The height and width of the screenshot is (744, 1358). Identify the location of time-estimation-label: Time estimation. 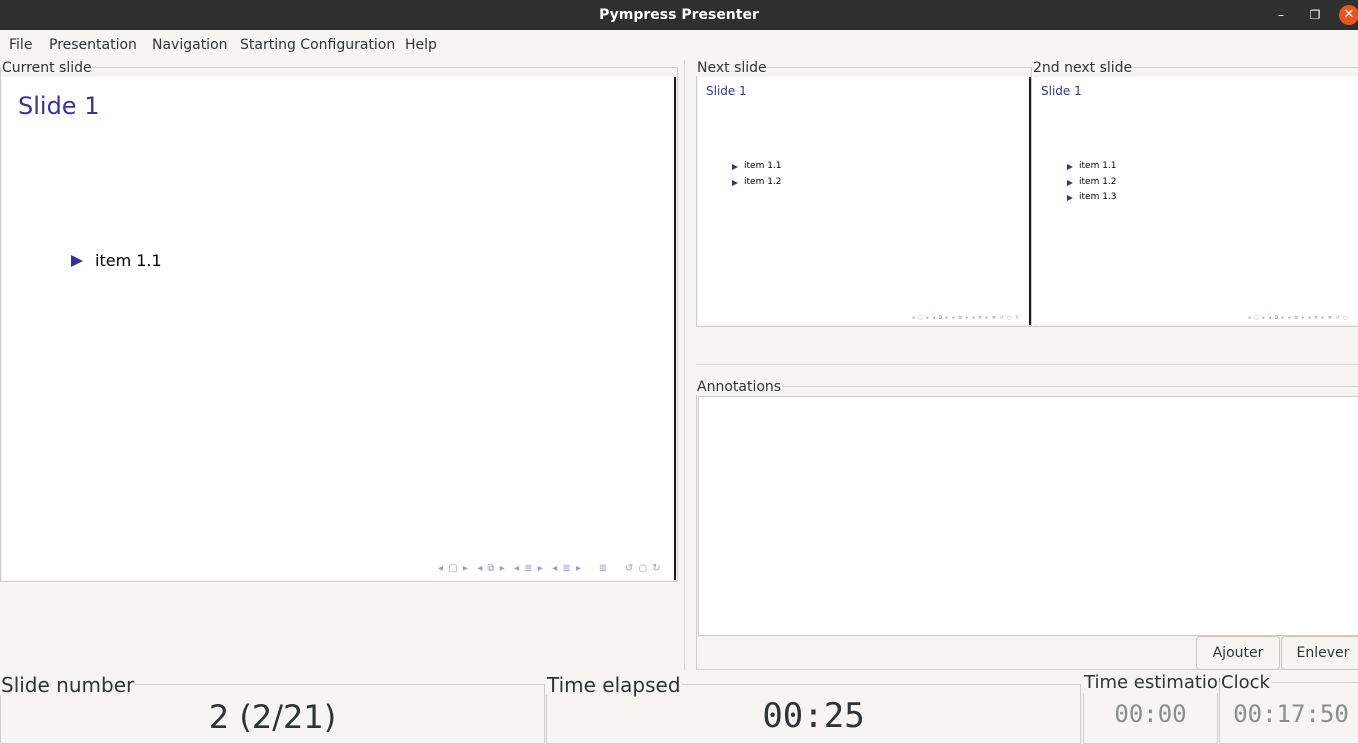
(1157, 682).